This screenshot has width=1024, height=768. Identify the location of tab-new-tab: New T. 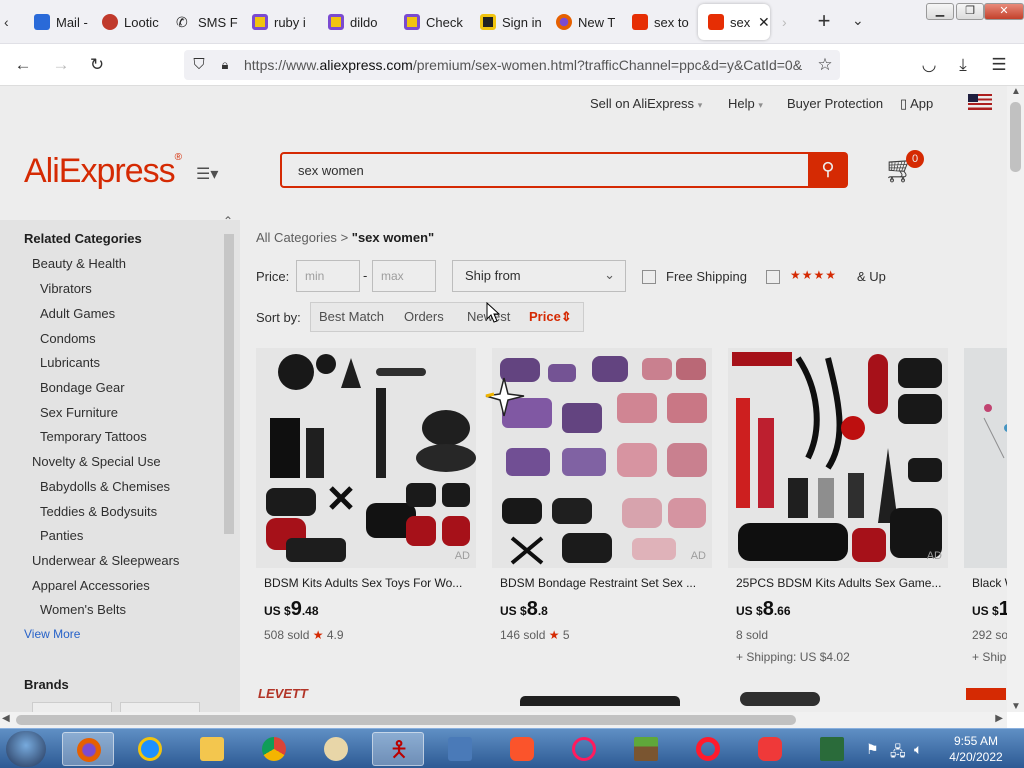
(584, 22).